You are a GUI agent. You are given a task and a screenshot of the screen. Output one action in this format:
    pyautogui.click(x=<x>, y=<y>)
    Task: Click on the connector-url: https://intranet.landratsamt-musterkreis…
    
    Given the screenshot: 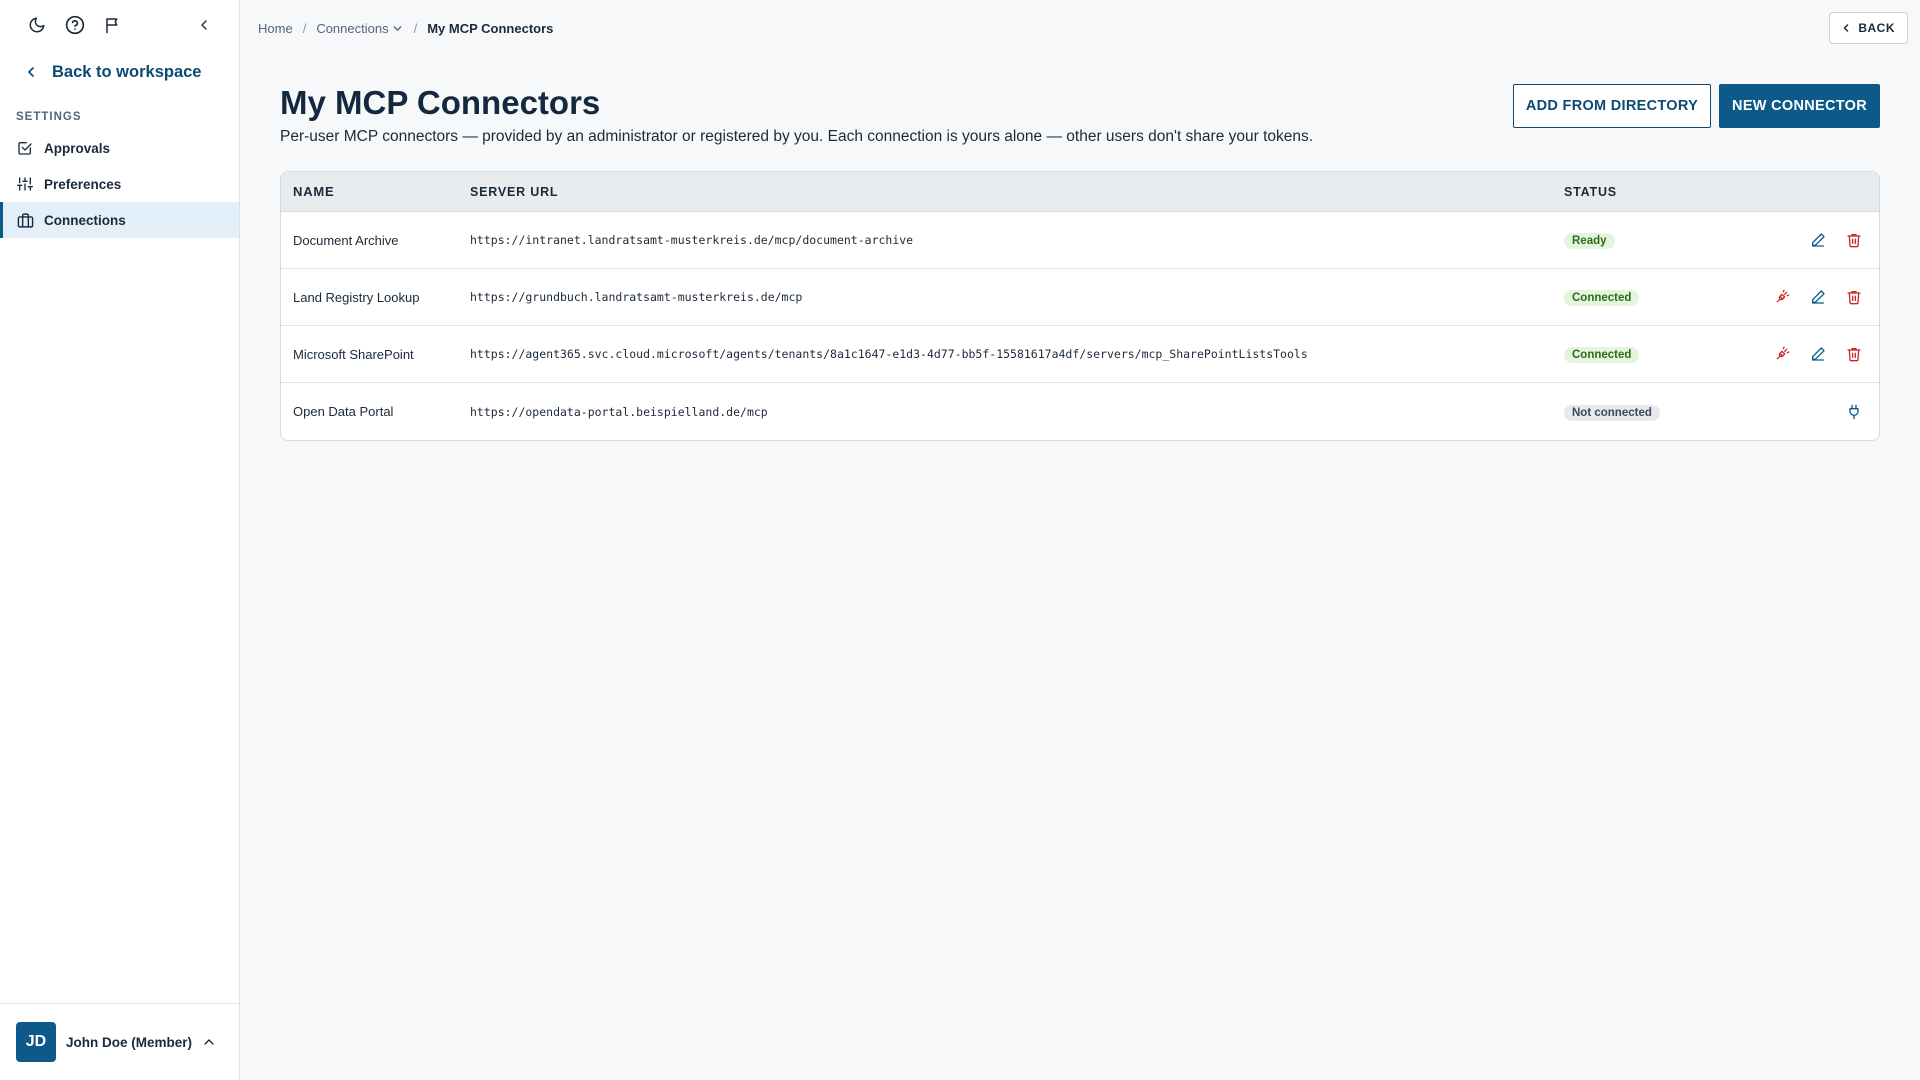 What is the action you would take?
    pyautogui.click(x=692, y=240)
    